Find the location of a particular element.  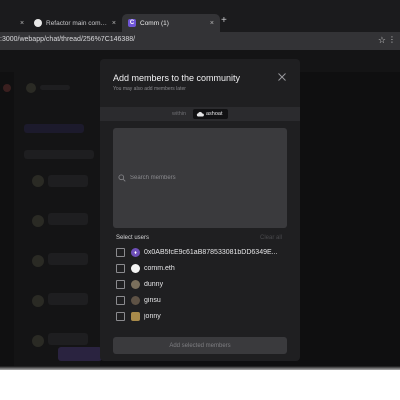

ghost-button is located at coordinates (54, 128).